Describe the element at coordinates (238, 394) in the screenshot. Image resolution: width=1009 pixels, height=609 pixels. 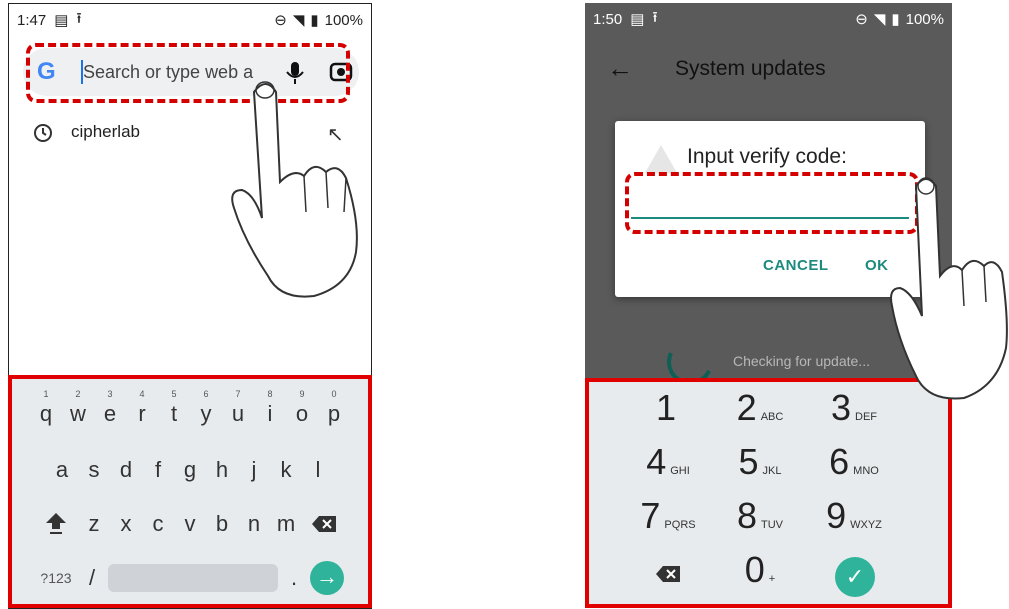
I see `key-number-hint: 7` at that location.